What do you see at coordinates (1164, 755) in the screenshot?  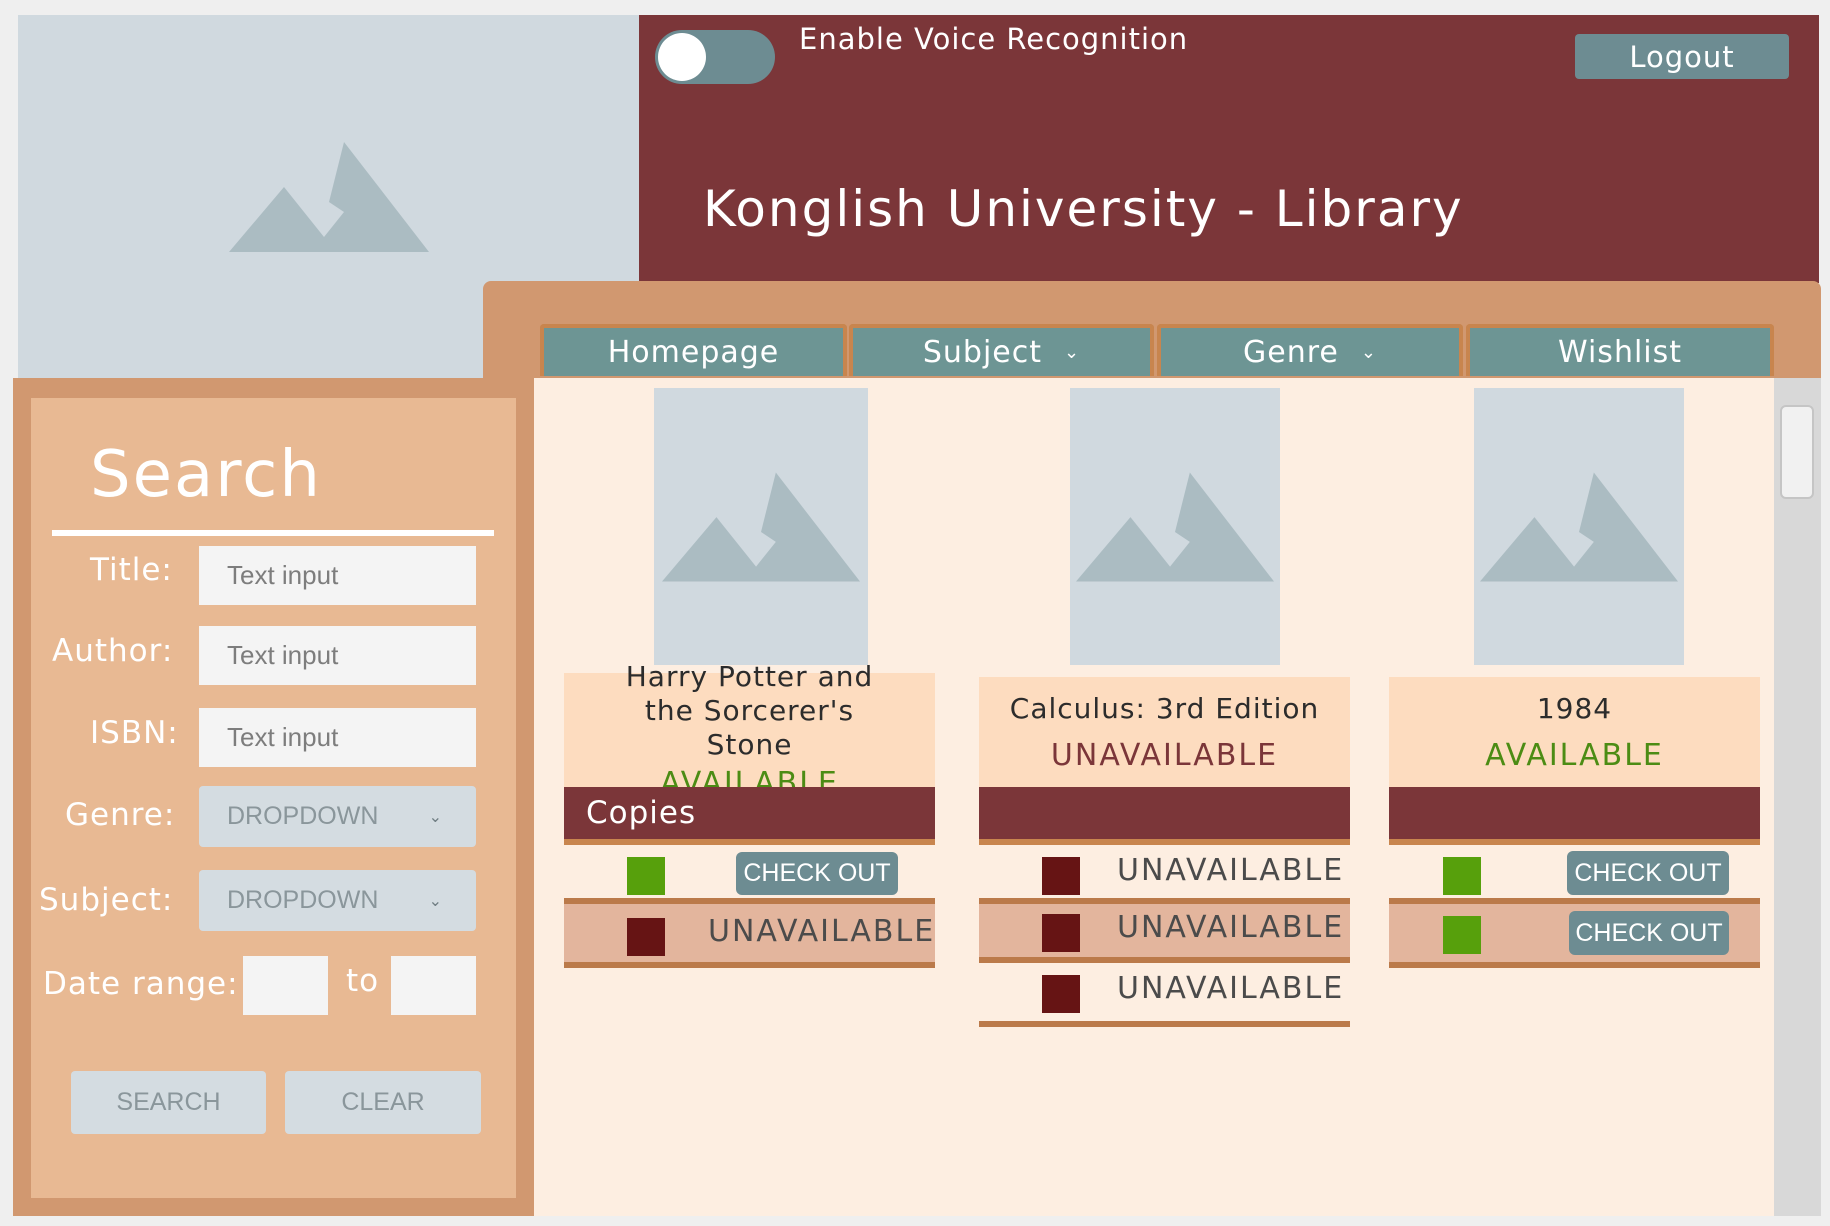 I see `book-status: UNAVAILABLE` at bounding box center [1164, 755].